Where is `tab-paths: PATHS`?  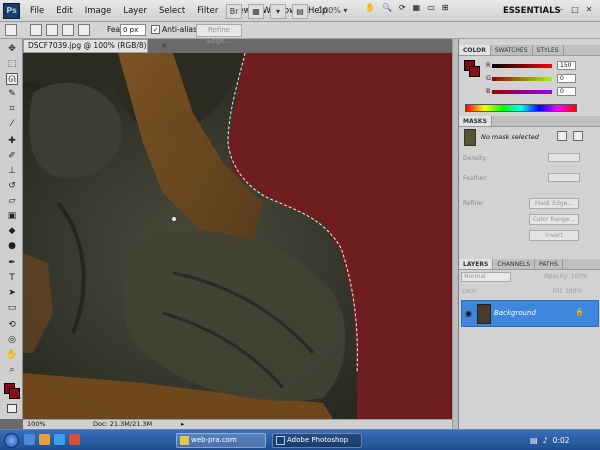
tab-paths: PATHS is located at coordinates (549, 264).